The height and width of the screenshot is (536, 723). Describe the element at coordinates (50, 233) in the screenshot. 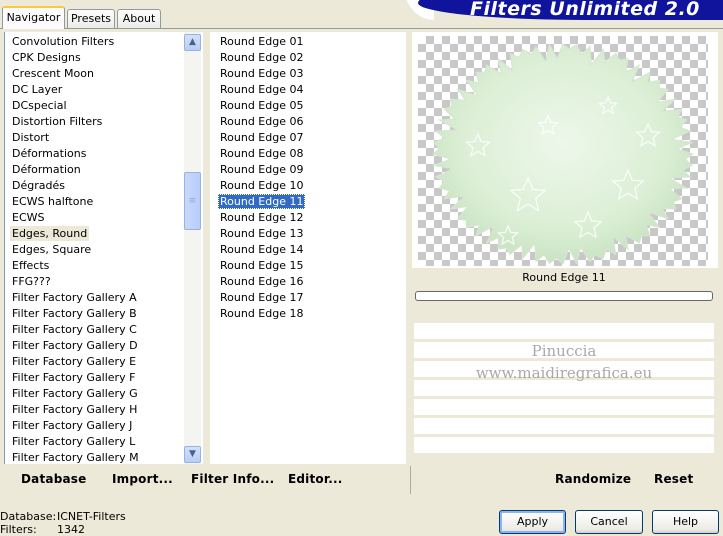

I see `category-item: Edges, Round` at that location.